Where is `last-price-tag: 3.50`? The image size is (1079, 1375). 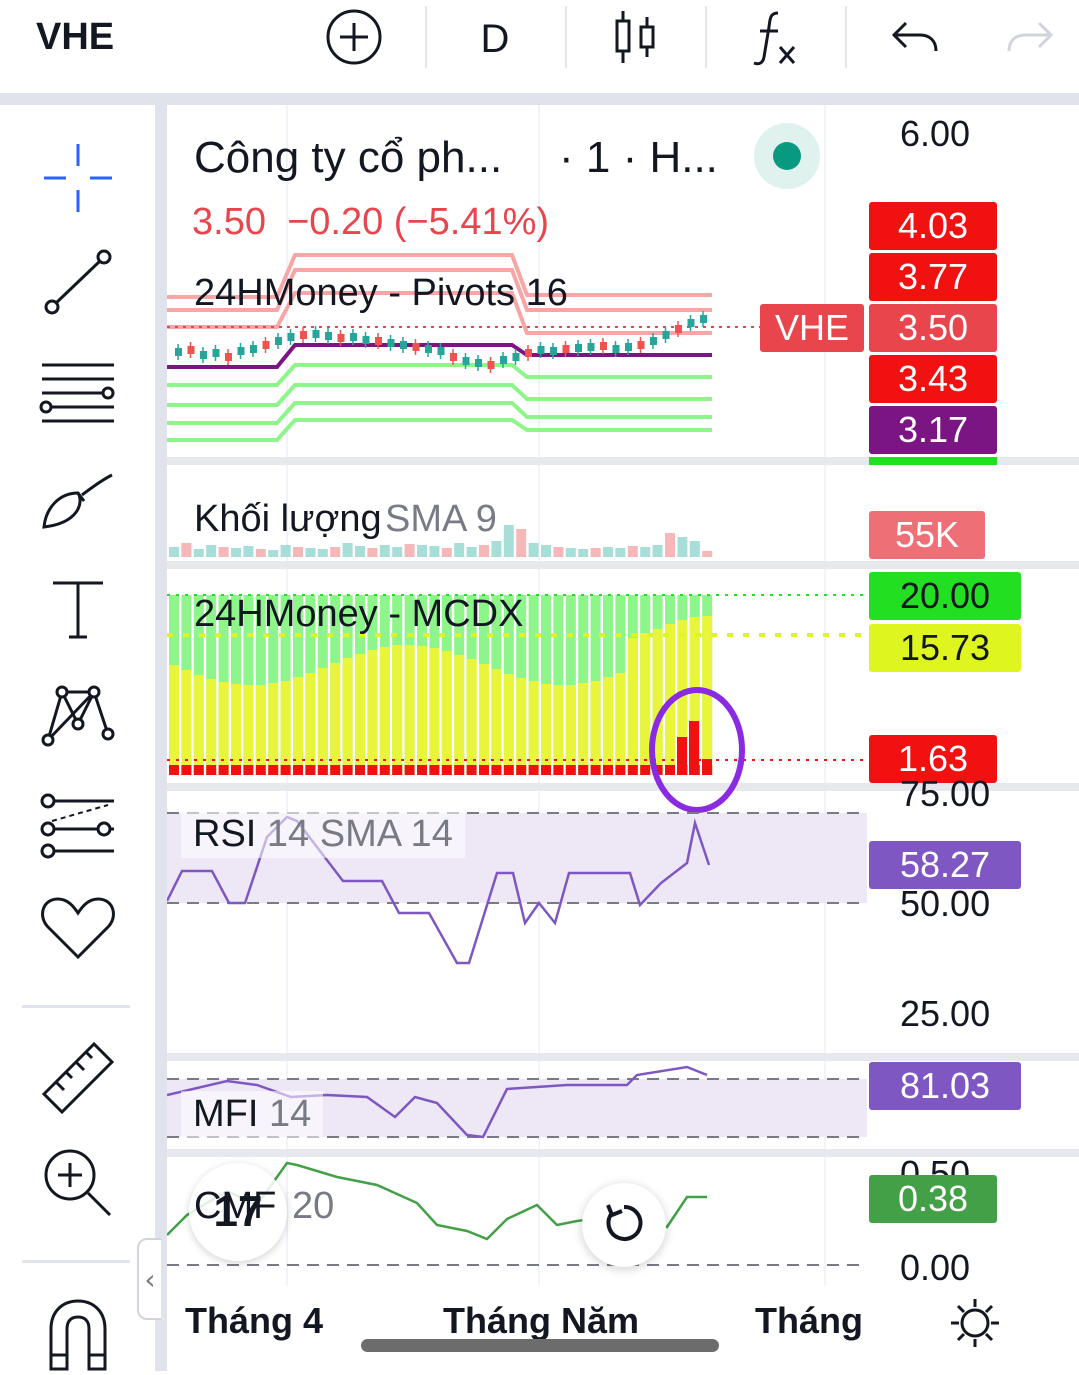 last-price-tag: 3.50 is located at coordinates (933, 328).